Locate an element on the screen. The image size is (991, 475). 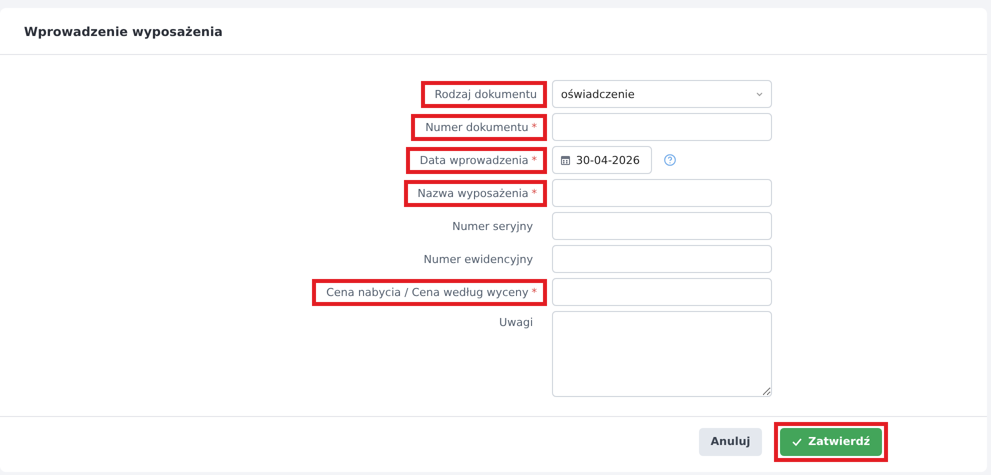
field-label: Data wprowadzenia * is located at coordinates (476, 160).